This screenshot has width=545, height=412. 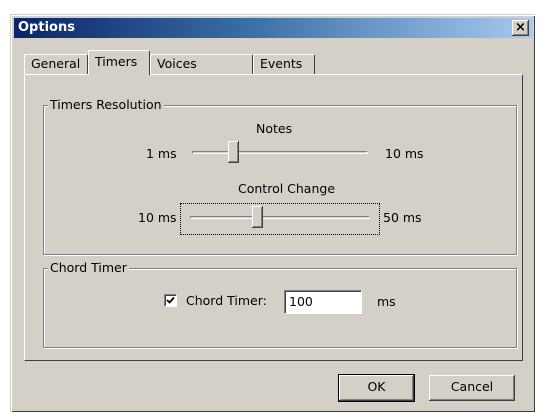 I want to click on close-button: ×, so click(x=520, y=28).